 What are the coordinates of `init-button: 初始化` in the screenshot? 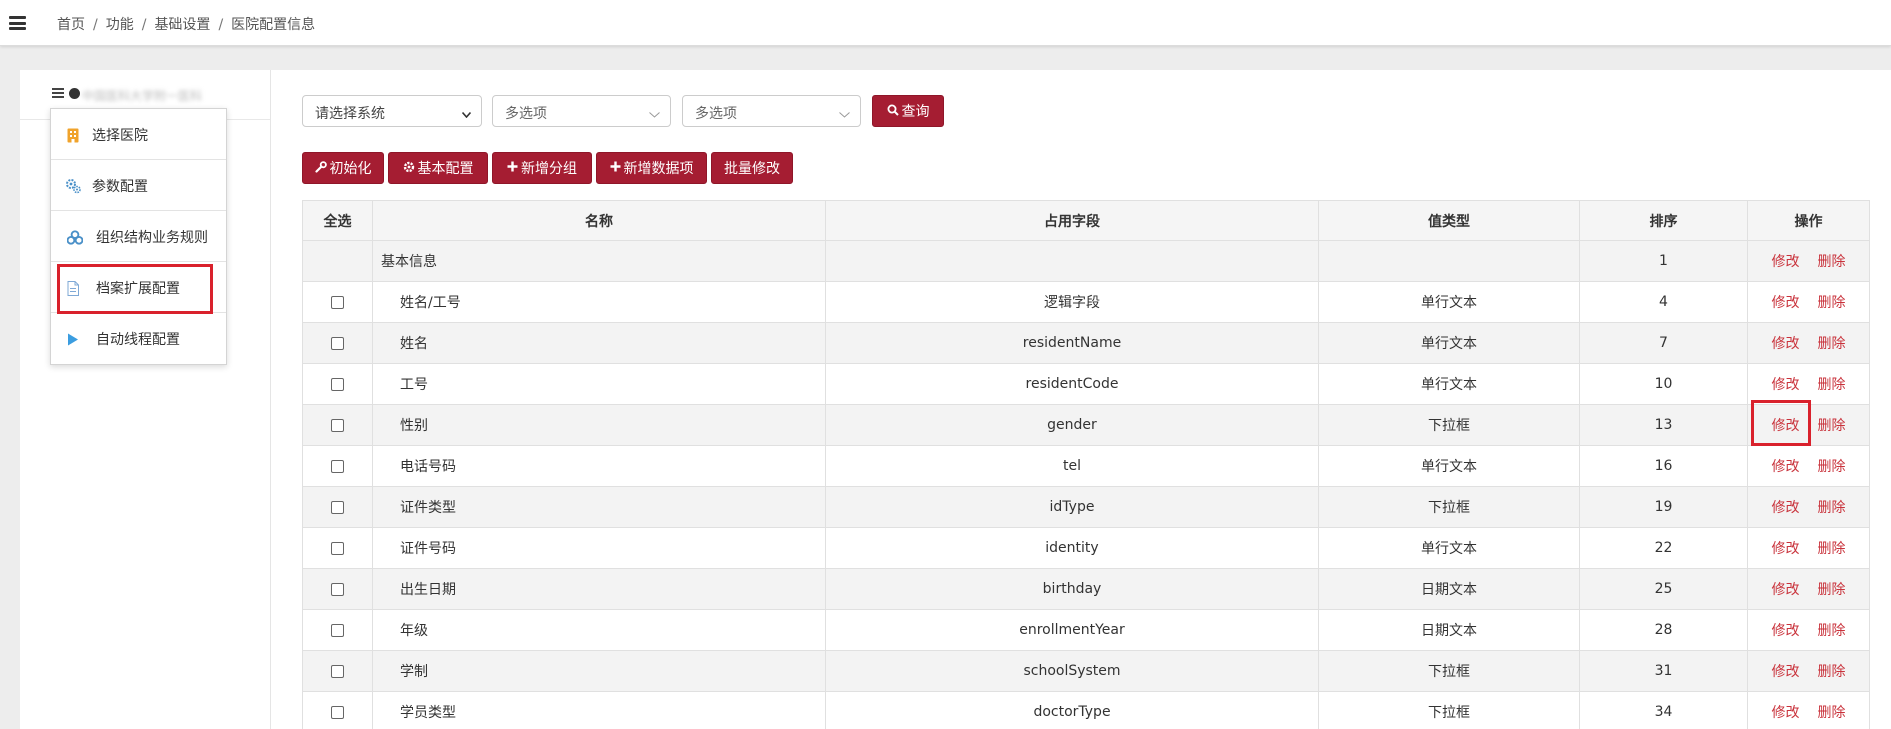 It's located at (343, 168).